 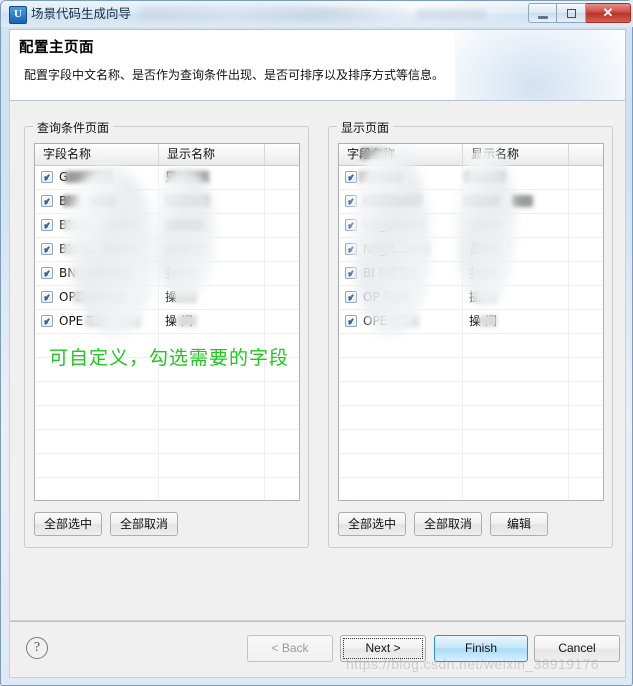 I want to click on row-field-name: G, so click(x=97, y=177).